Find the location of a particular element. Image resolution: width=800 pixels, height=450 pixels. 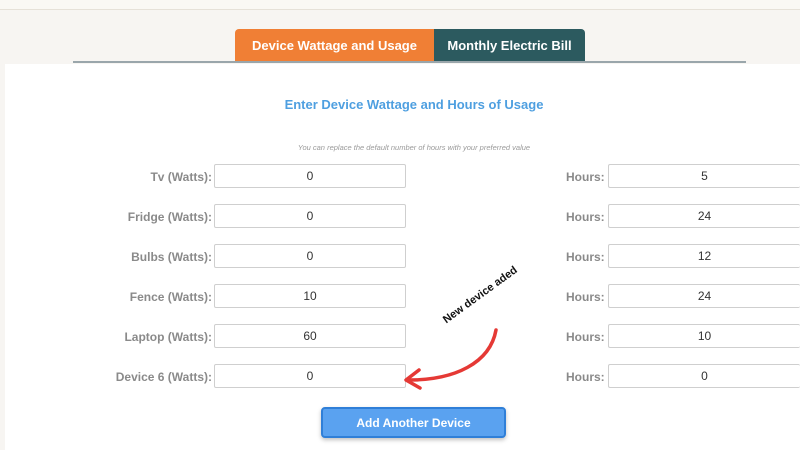

fridge-hours-input is located at coordinates (704, 216).